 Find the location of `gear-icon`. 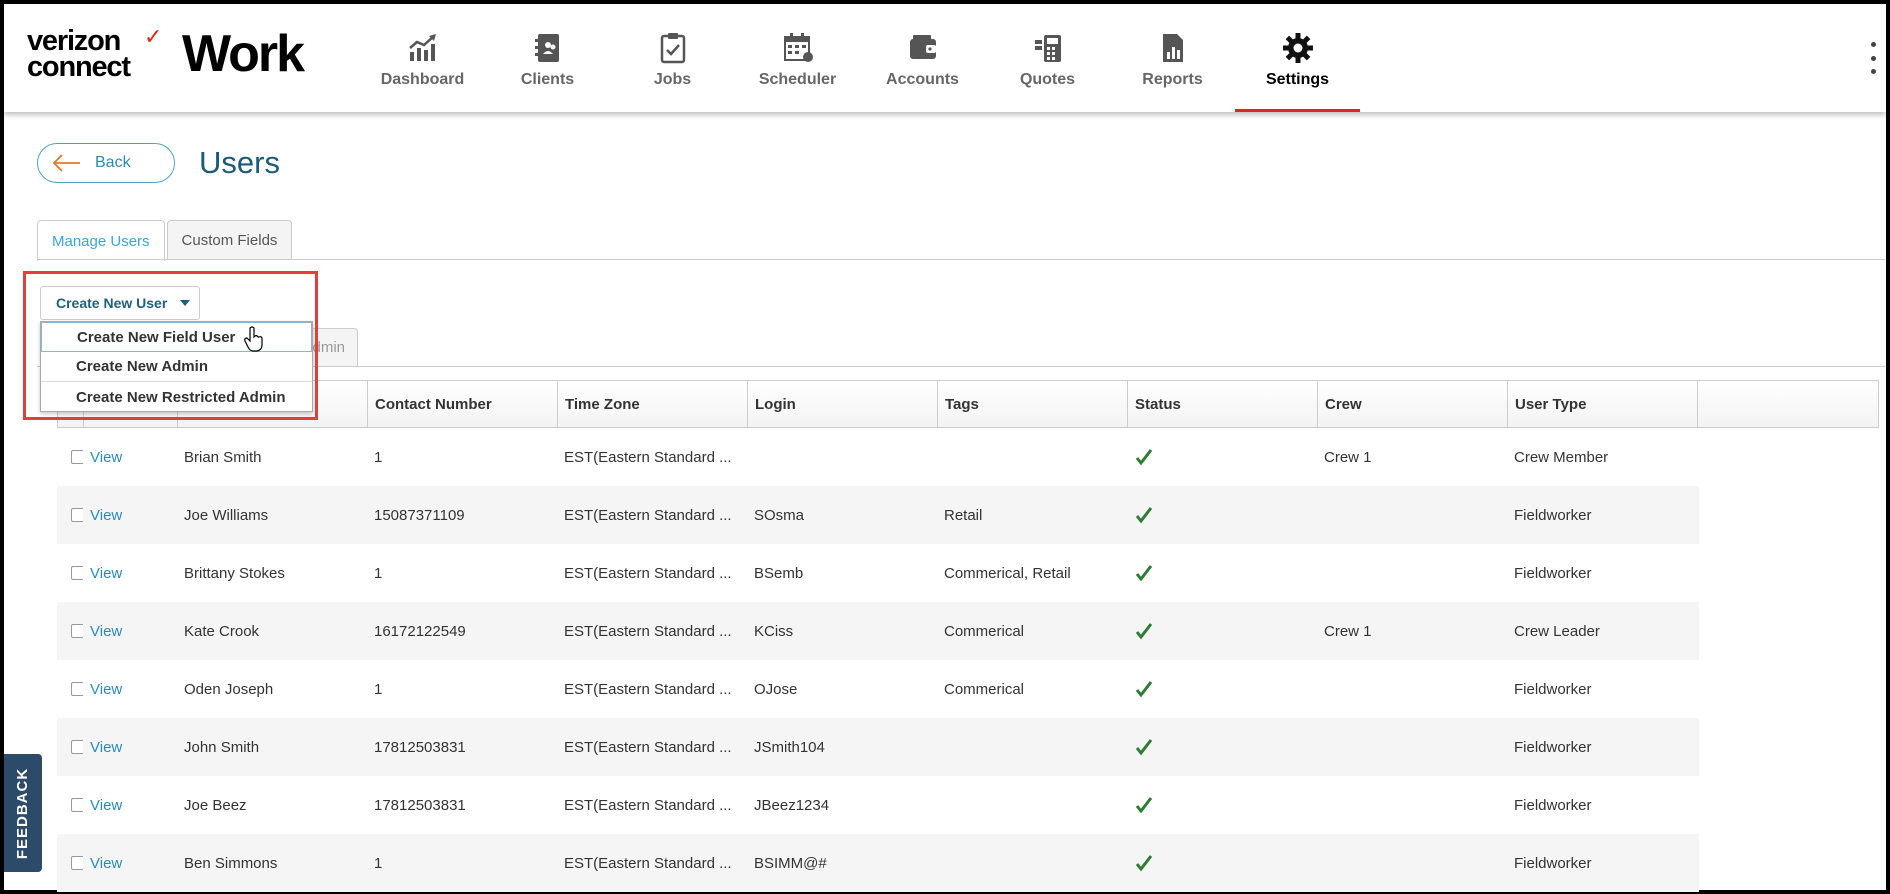

gear-icon is located at coordinates (1297, 48).